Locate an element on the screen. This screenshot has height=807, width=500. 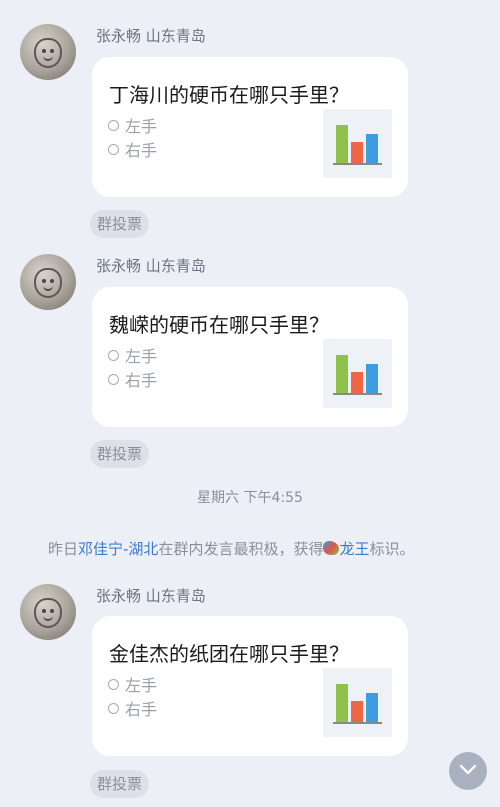
poll-card: 丁海川的硬币在哪只手里？ 左手 右手 is located at coordinates (250, 127).